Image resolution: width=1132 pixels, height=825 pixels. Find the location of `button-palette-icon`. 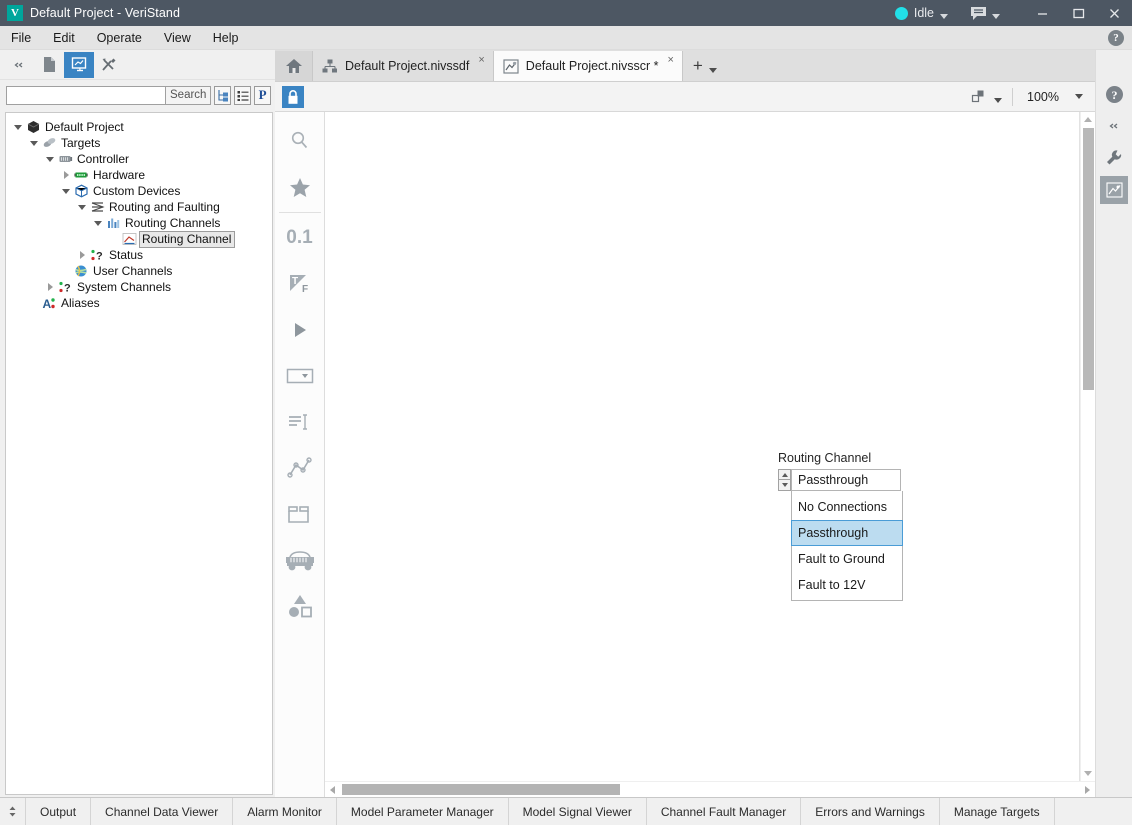

button-palette-icon is located at coordinates (300, 330).